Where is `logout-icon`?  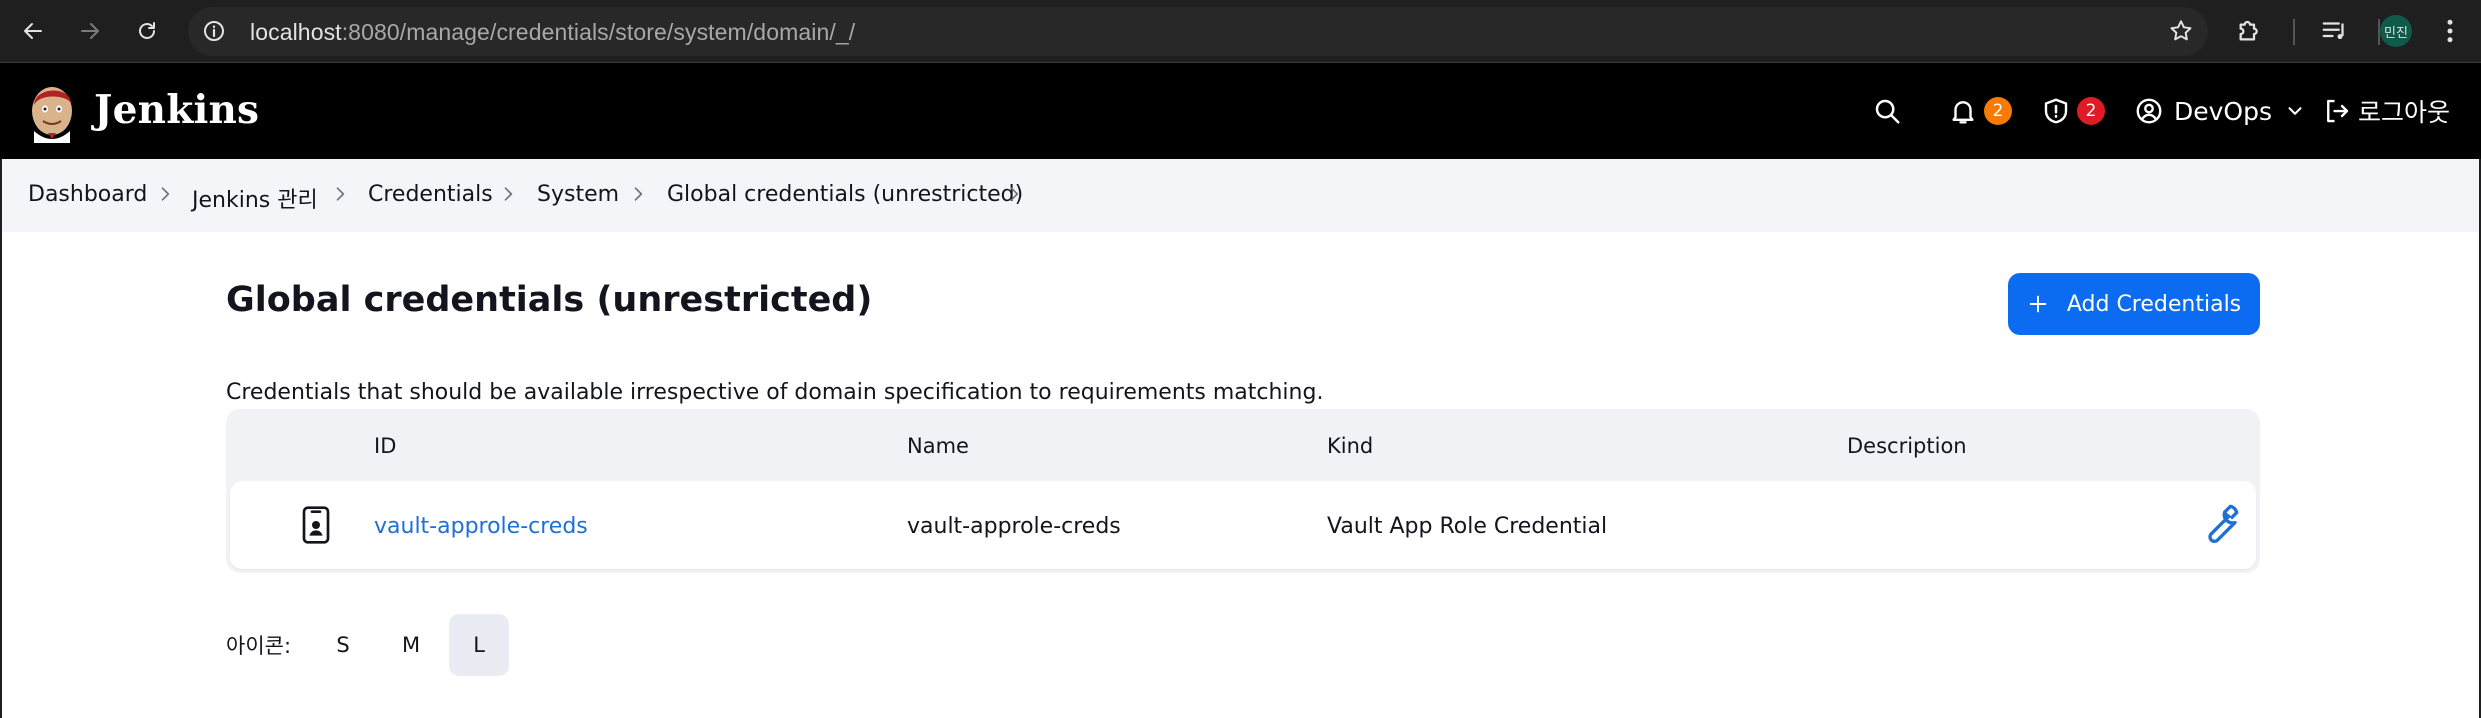
logout-icon is located at coordinates (2338, 111).